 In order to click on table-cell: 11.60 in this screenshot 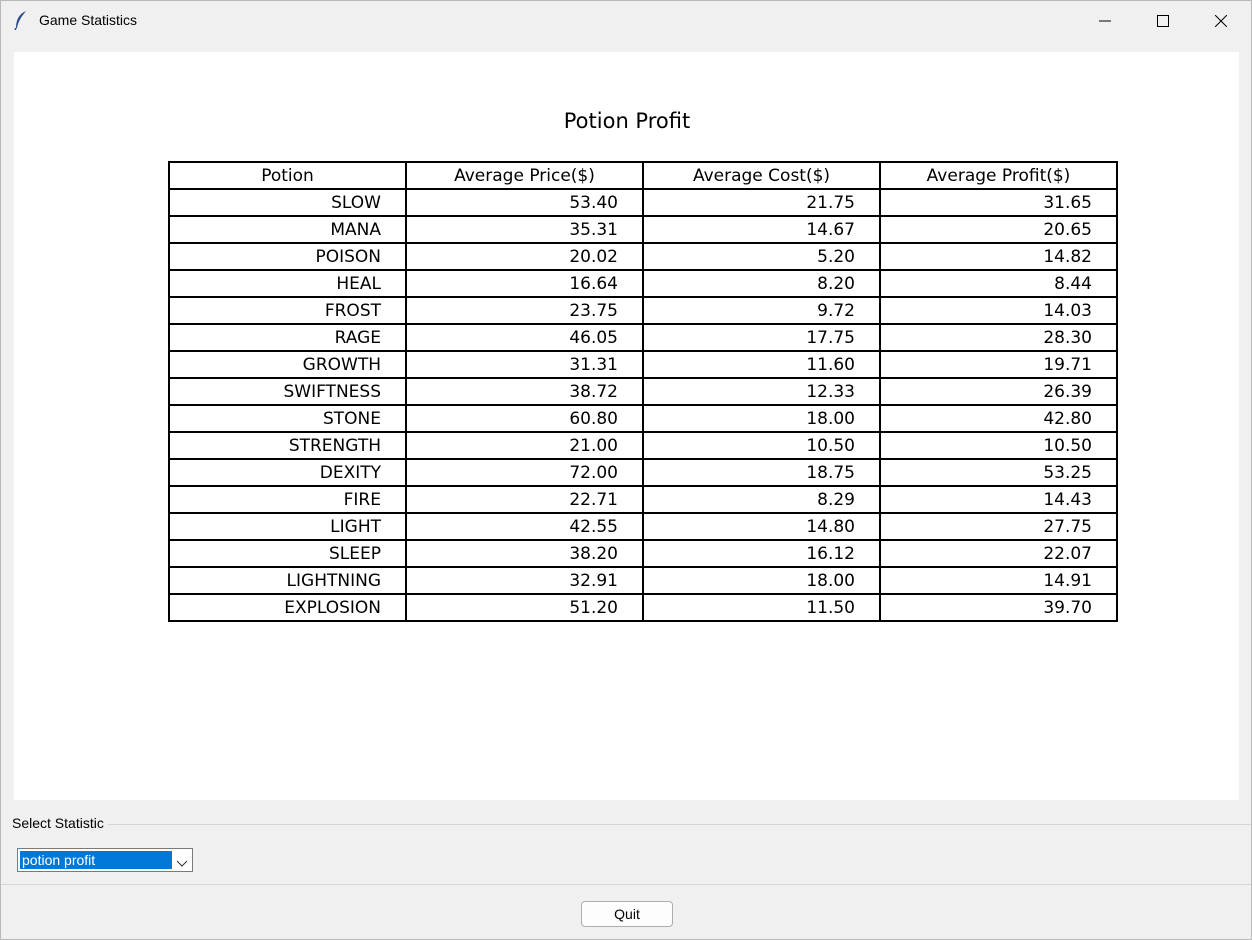, I will do `click(761, 364)`.